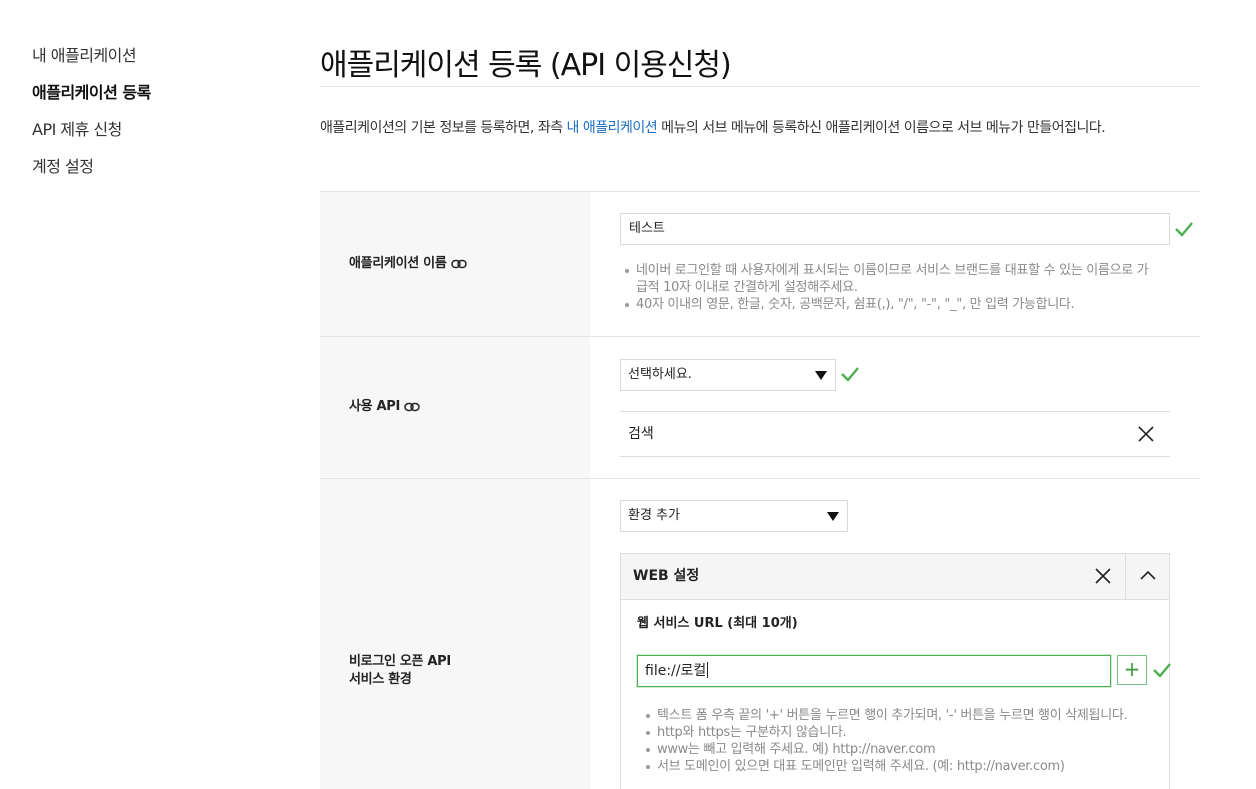 The width and height of the screenshot is (1256, 789). Describe the element at coordinates (676, 671) in the screenshot. I see `web-url-value: file://로컬` at that location.